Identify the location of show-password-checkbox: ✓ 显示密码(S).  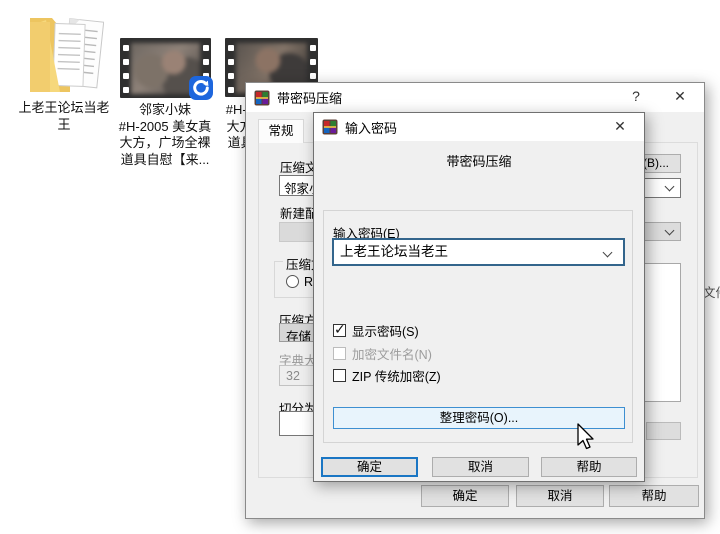
(376, 329).